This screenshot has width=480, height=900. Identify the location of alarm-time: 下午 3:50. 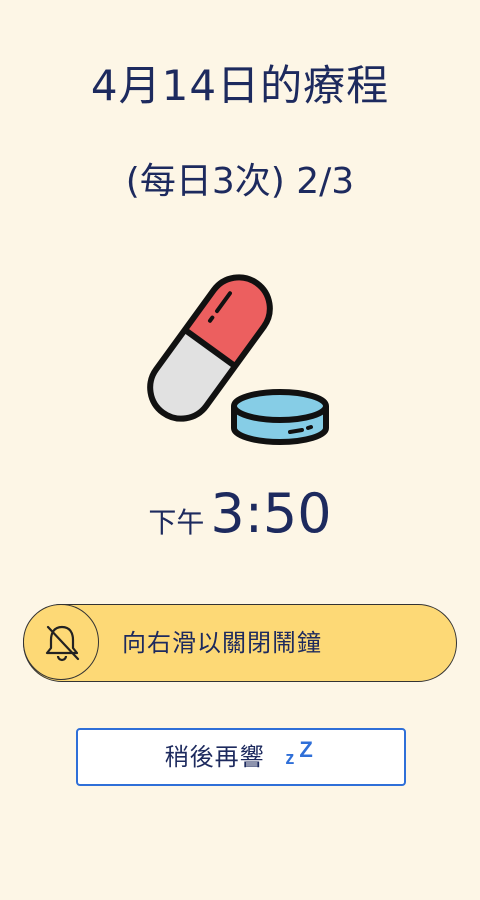
(240, 513).